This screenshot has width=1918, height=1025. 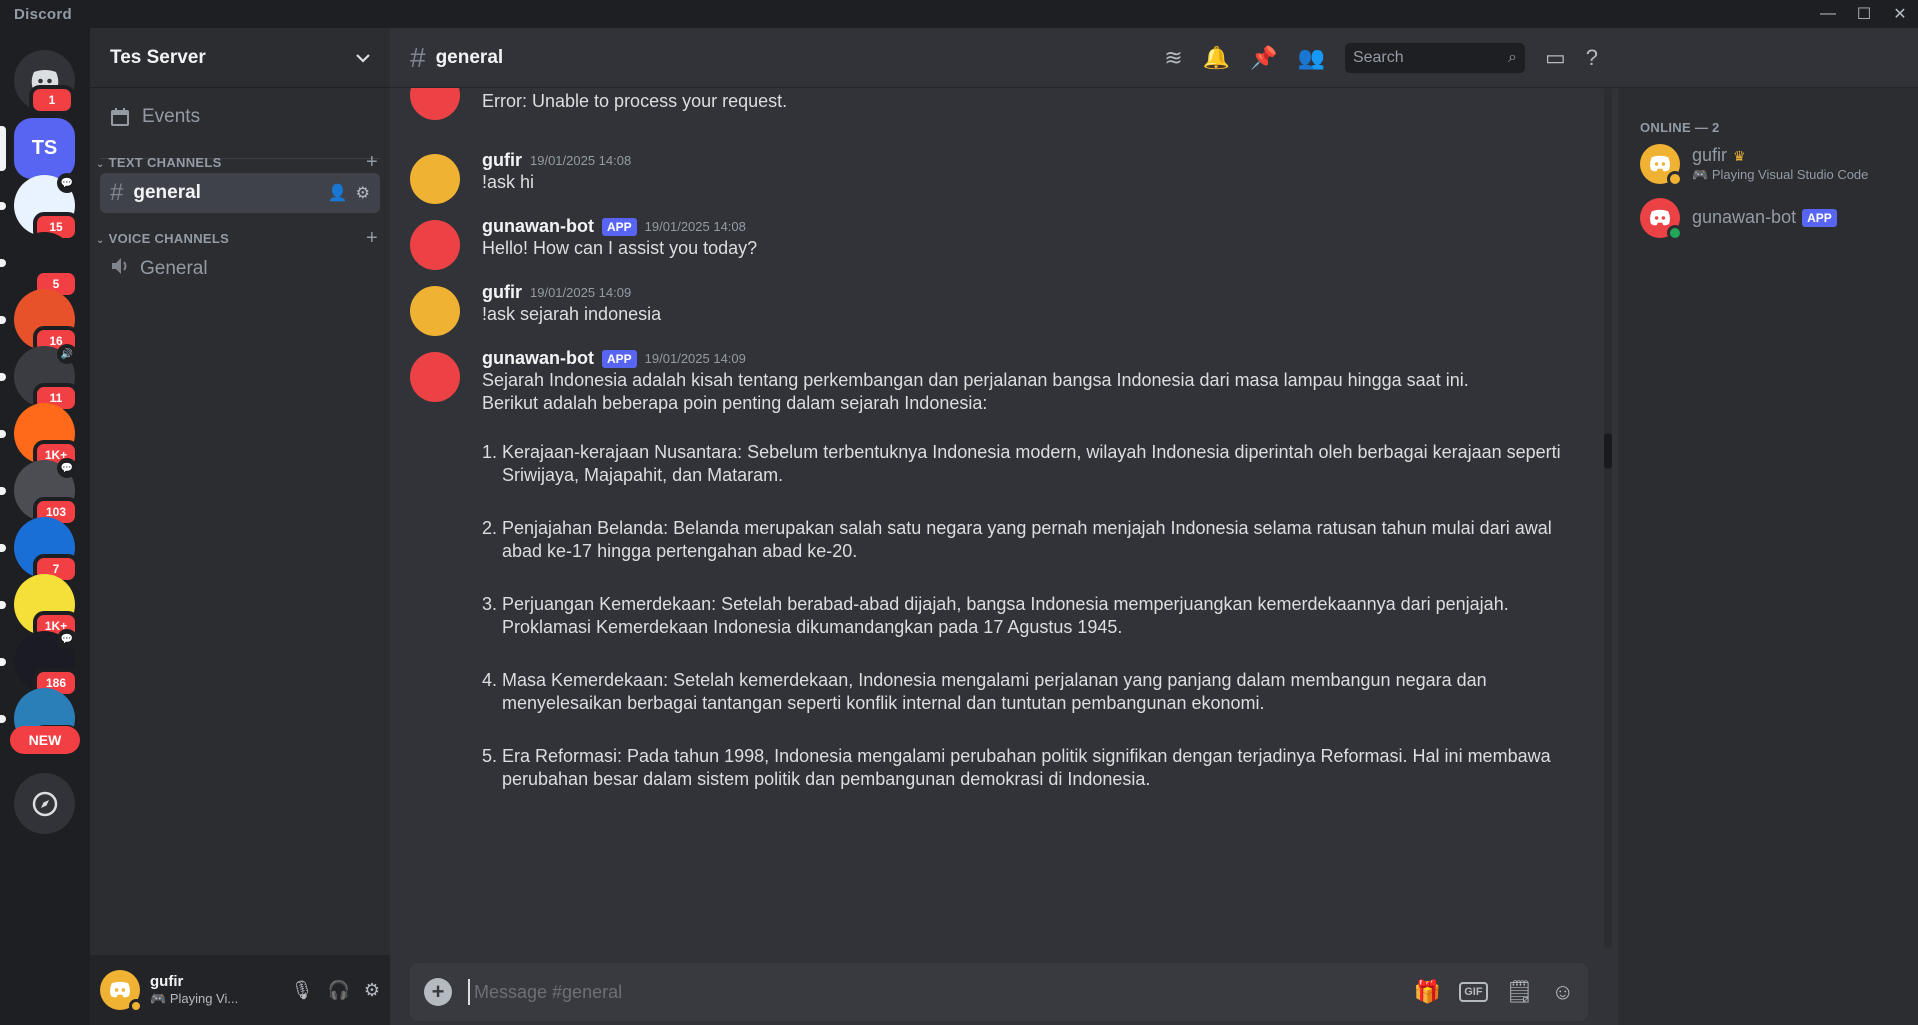 I want to click on sticker-icon: 🗒, so click(x=1520, y=992).